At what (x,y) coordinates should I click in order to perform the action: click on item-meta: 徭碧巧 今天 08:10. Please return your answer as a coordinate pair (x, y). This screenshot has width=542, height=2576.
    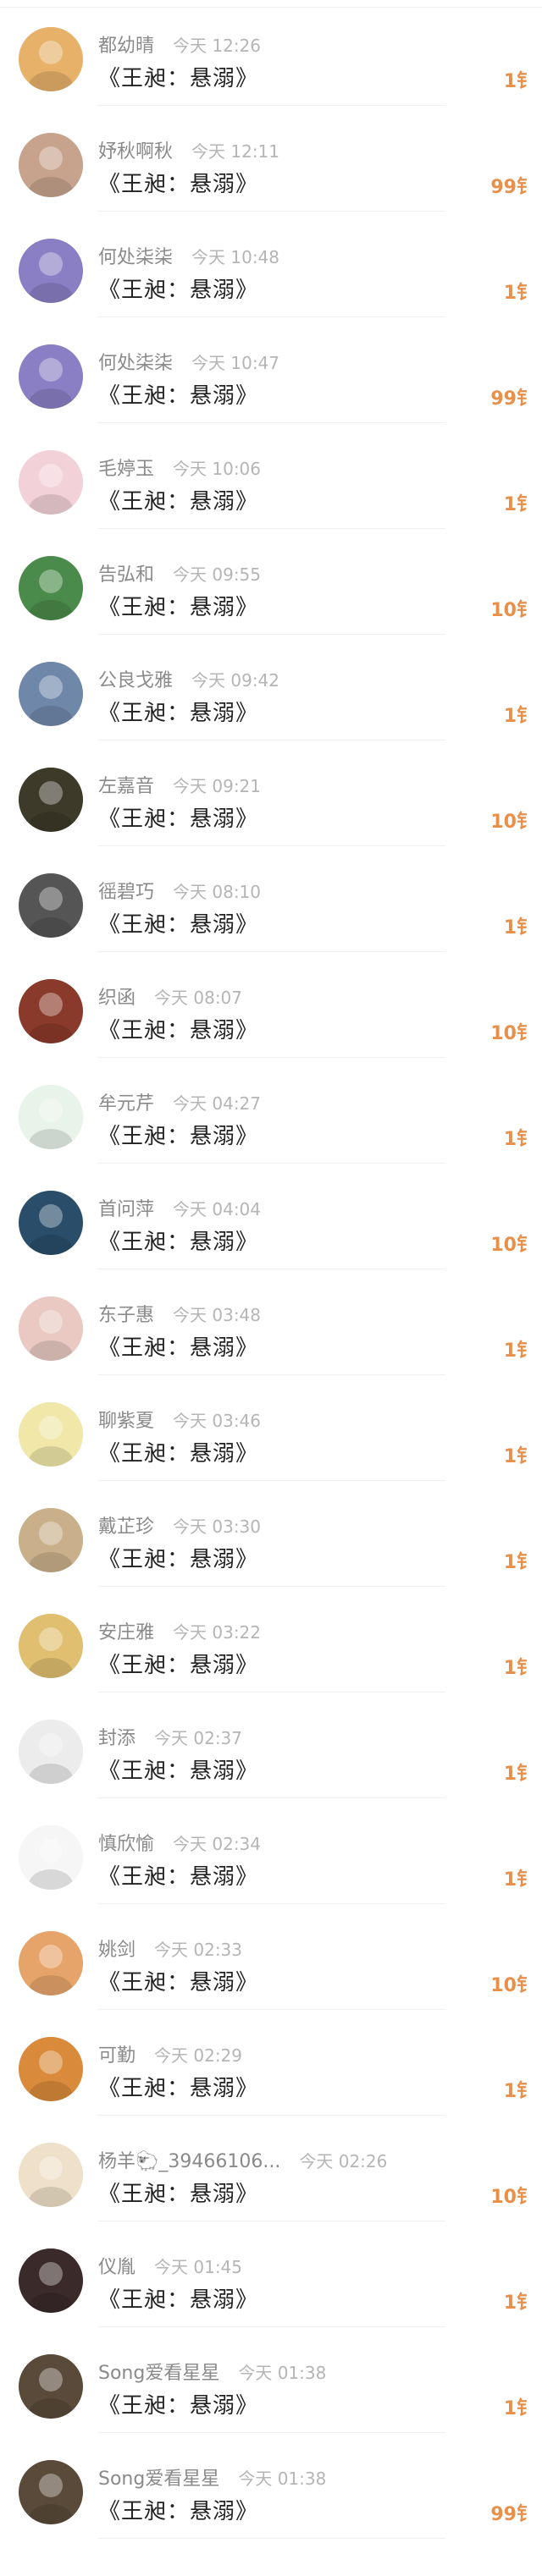
    Looking at the image, I should click on (180, 890).